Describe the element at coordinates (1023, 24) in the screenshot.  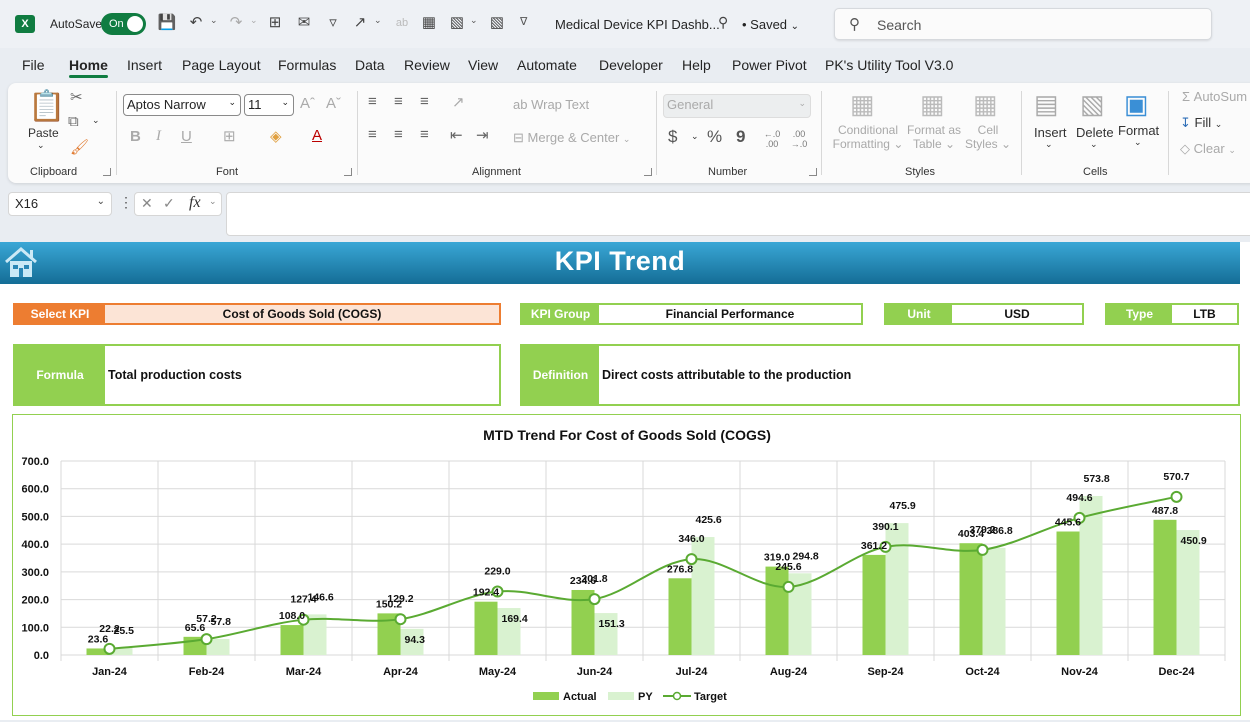
I see `search-box: ⚲ Search` at that location.